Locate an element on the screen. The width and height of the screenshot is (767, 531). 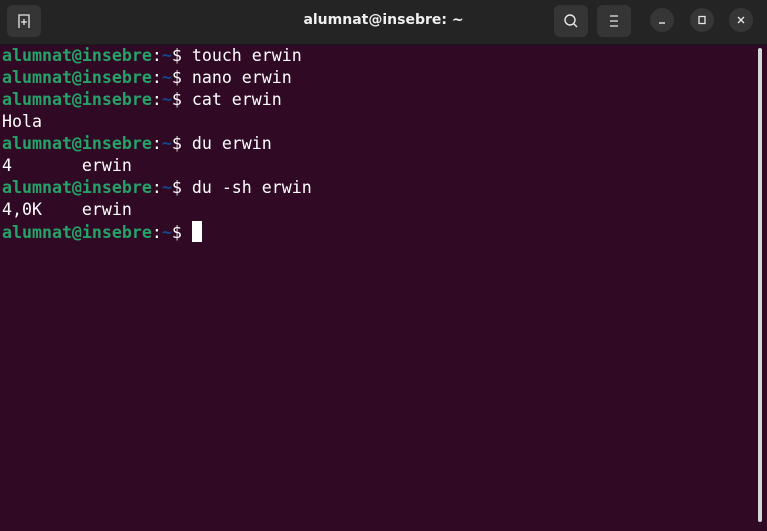
close-button is located at coordinates (741, 20).